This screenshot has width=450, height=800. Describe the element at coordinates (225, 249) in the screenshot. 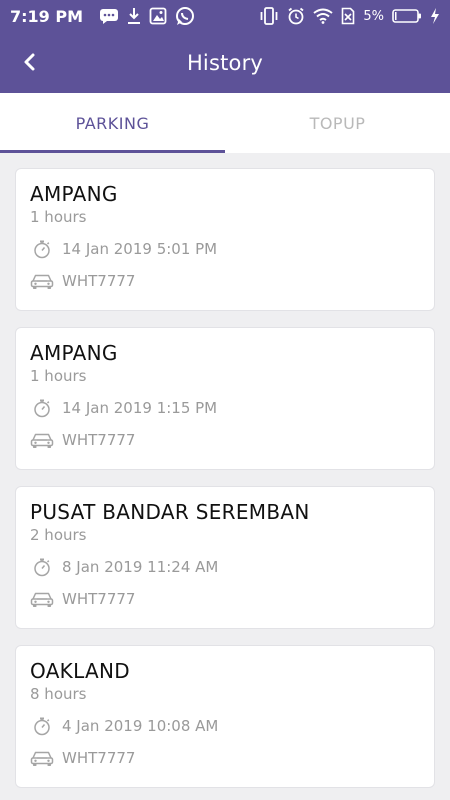

I see `datetime-row: 14 Jan 2019 5:01 PM` at that location.